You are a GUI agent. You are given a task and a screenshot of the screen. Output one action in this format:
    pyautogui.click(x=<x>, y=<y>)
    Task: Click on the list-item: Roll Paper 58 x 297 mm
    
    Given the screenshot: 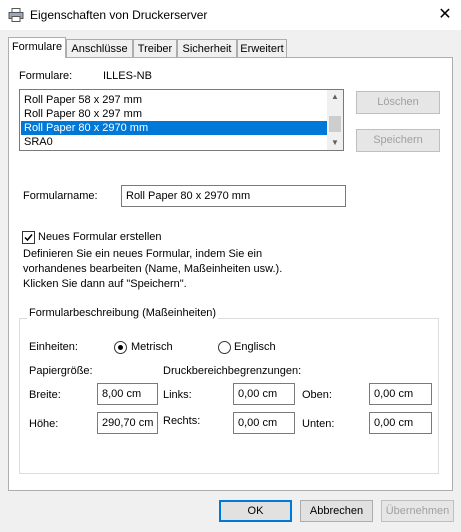 What is the action you would take?
    pyautogui.click(x=174, y=100)
    